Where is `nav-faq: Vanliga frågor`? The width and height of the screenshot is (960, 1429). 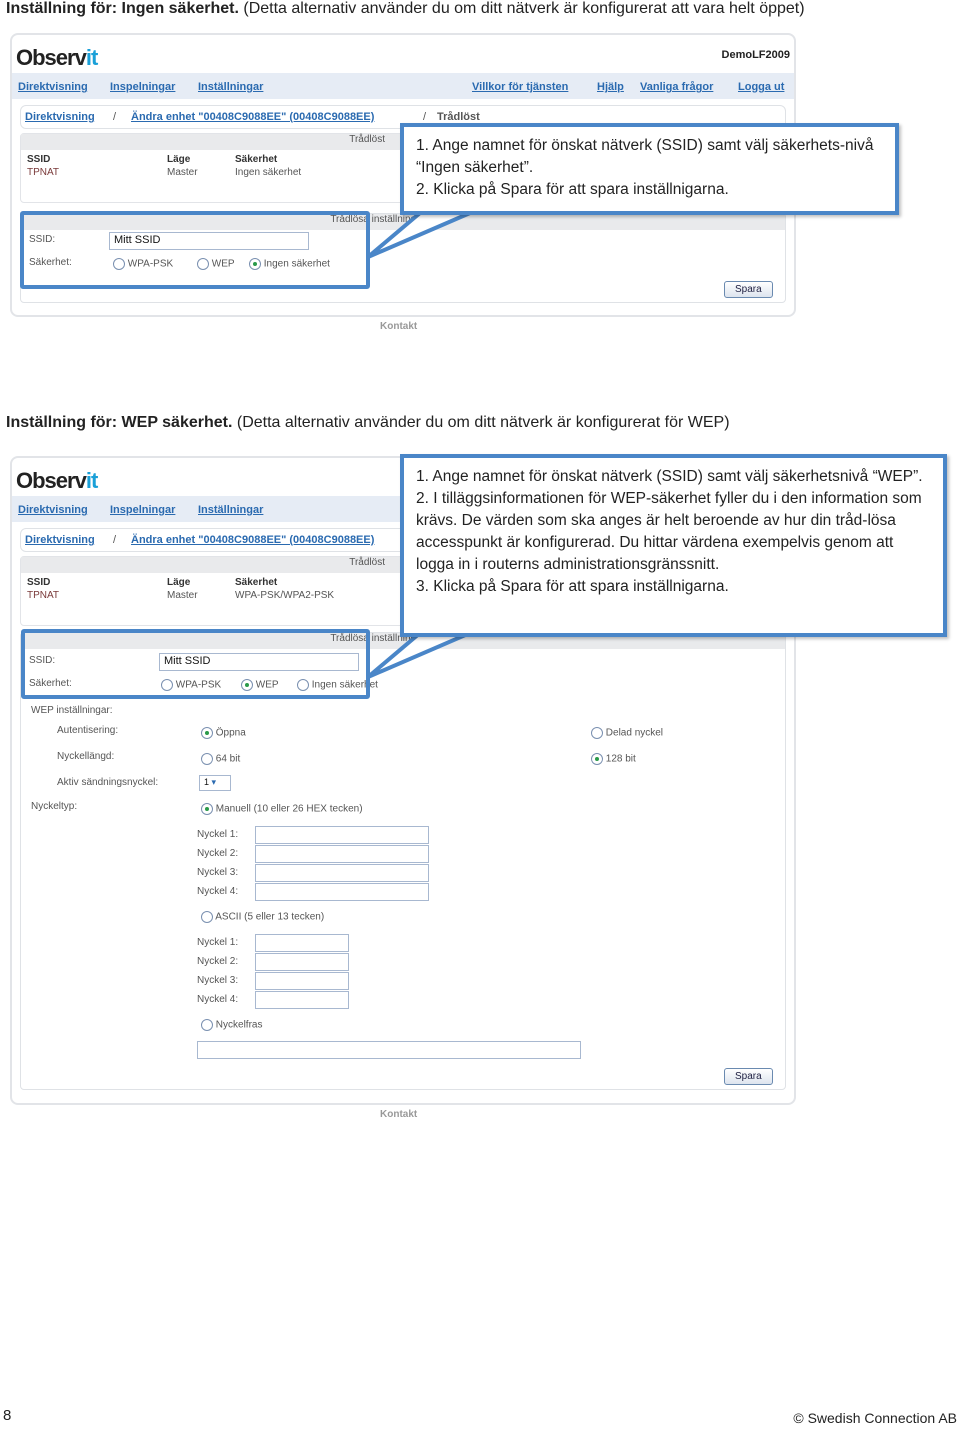
nav-faq: Vanliga frågor is located at coordinates (676, 87).